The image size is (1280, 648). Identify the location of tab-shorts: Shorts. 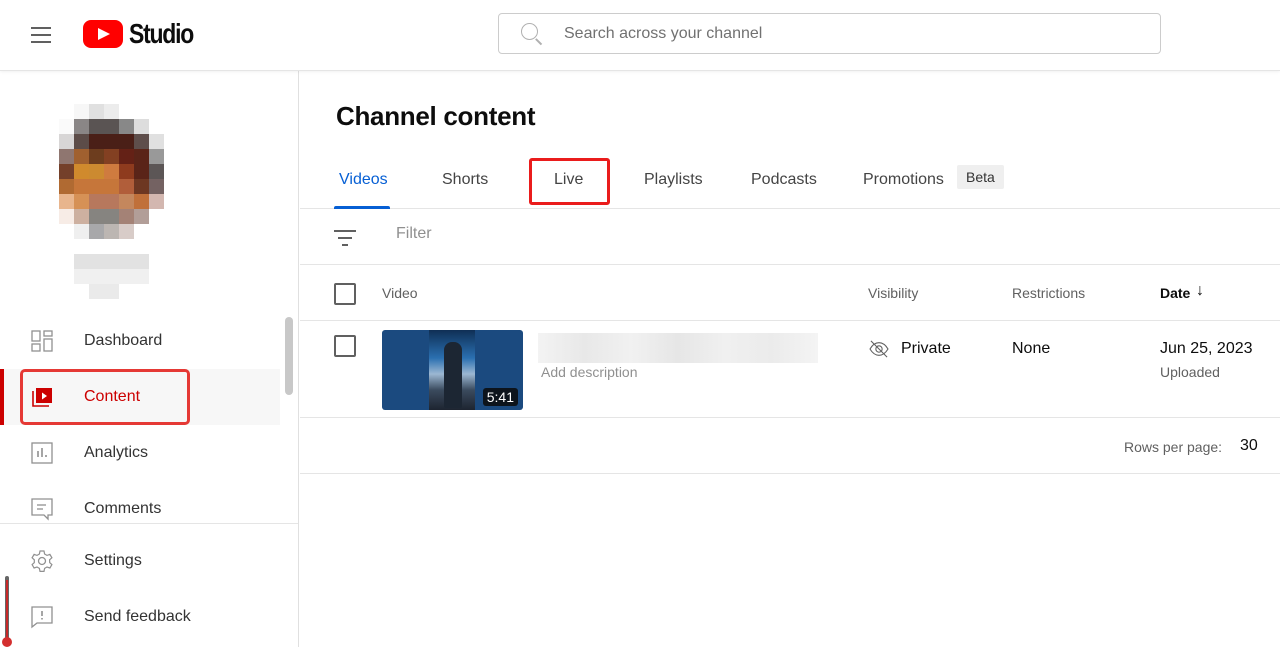
(465, 180).